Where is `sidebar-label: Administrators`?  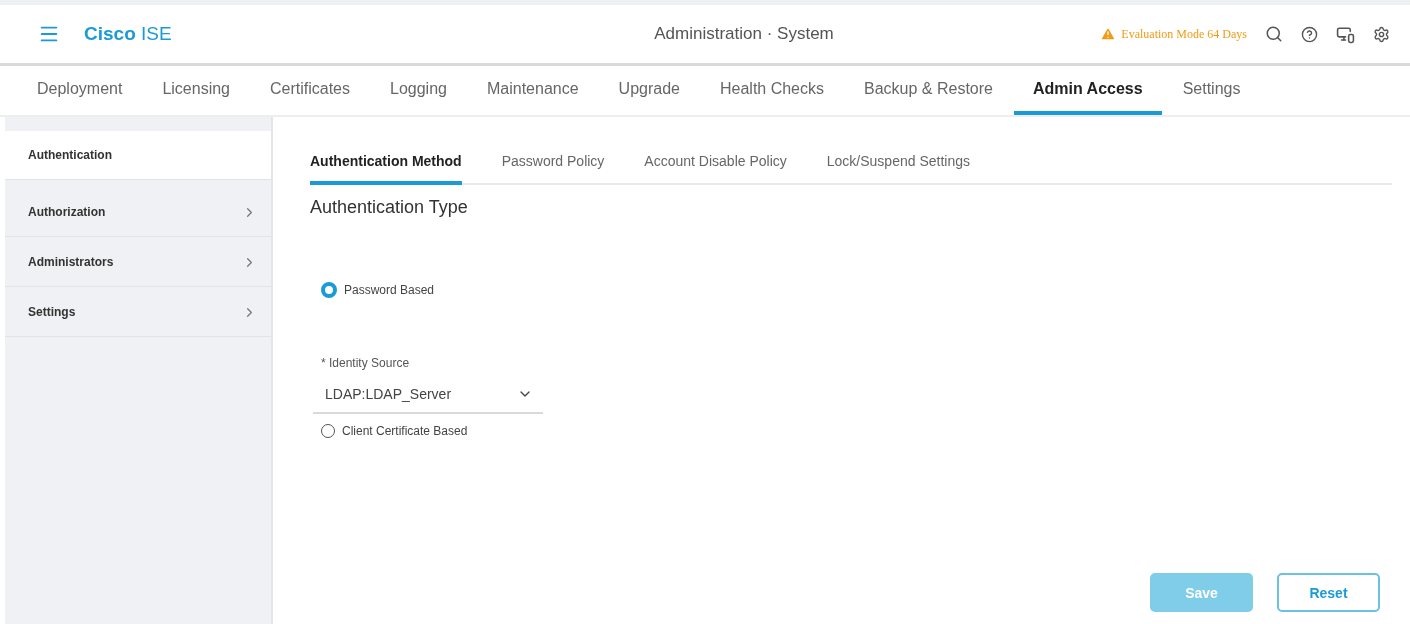
sidebar-label: Administrators is located at coordinates (71, 262).